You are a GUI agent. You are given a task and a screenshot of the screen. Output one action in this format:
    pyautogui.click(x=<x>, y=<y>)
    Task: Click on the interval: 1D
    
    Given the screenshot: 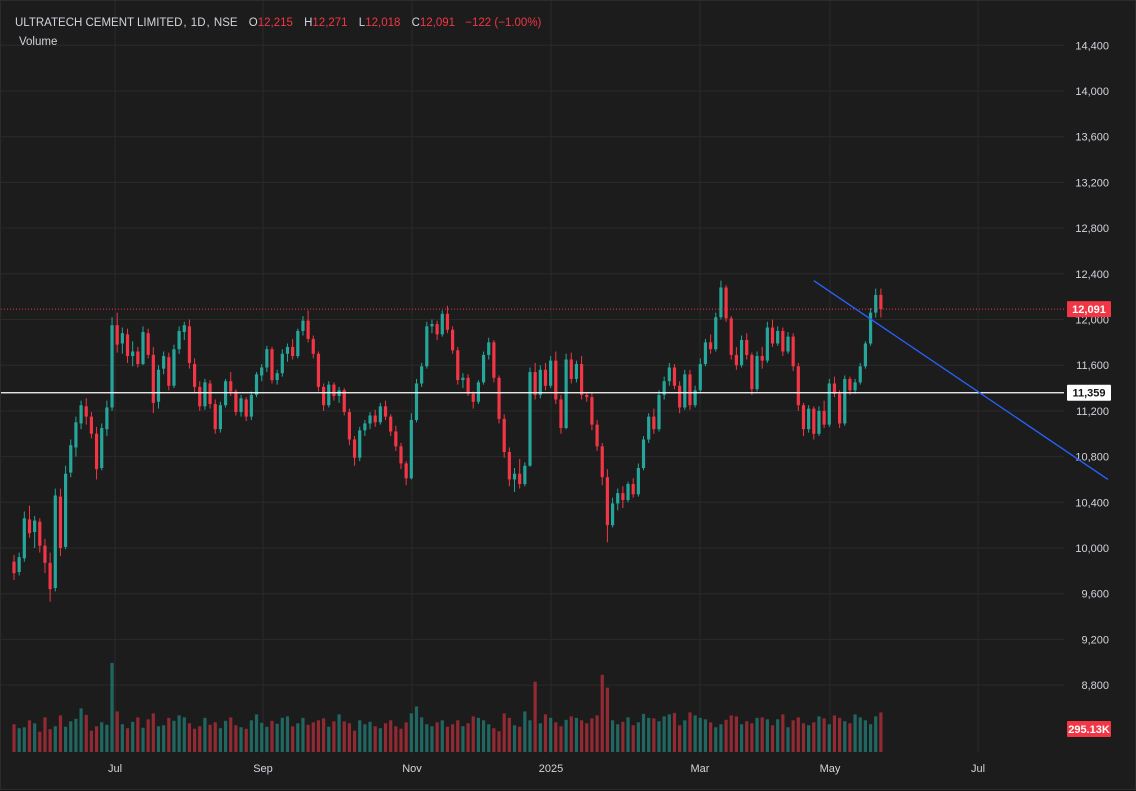 What is the action you would take?
    pyautogui.click(x=198, y=23)
    